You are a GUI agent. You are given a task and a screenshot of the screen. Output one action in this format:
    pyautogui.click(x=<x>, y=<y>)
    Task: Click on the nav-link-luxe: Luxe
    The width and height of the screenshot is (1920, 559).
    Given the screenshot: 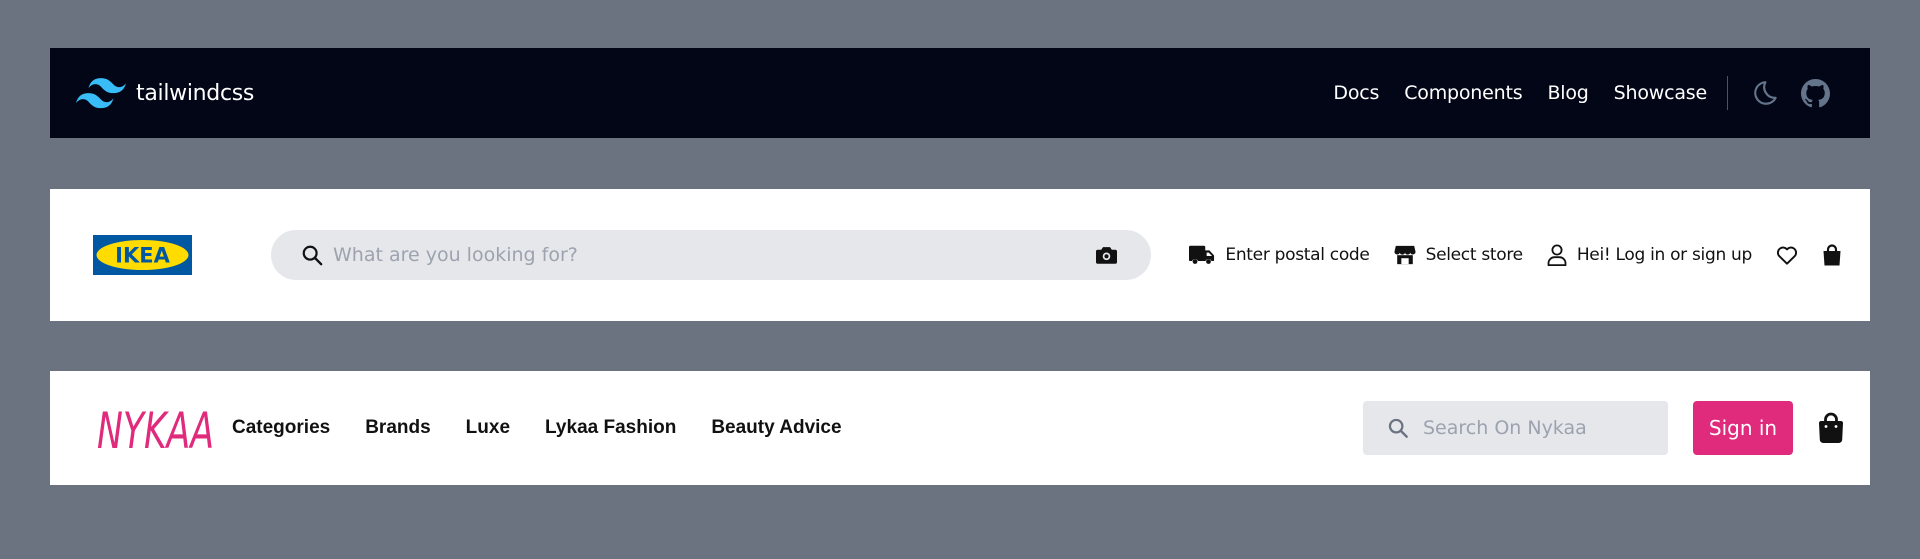 What is the action you would take?
    pyautogui.click(x=488, y=428)
    